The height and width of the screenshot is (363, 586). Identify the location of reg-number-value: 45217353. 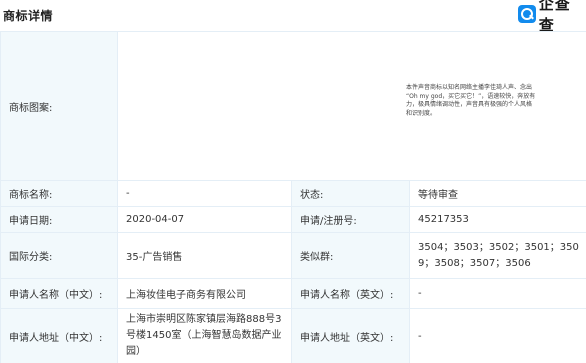
(497, 219).